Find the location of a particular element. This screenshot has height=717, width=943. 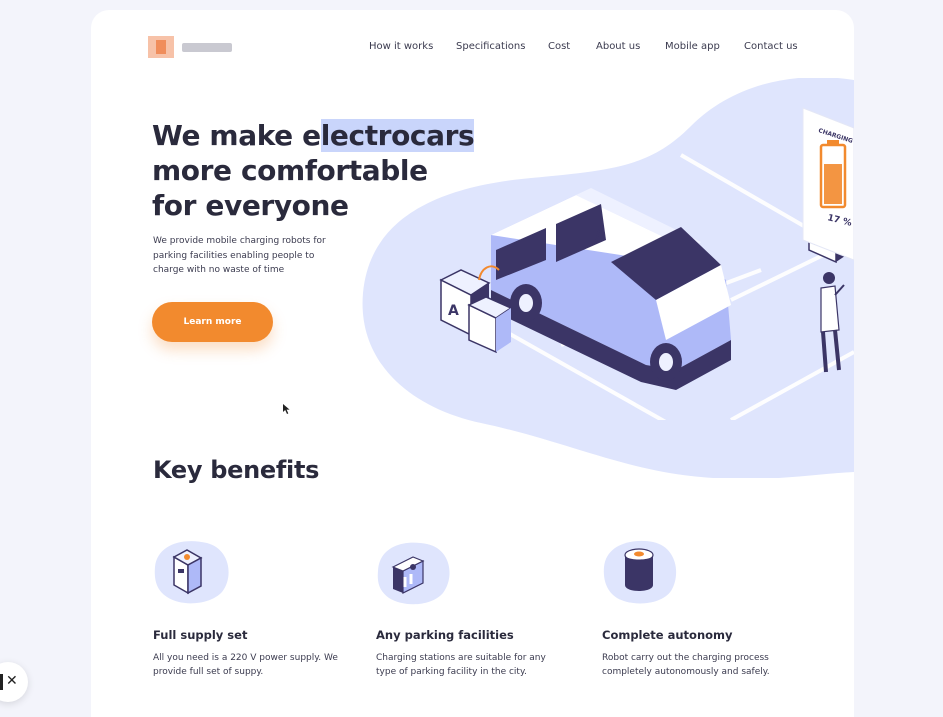

van is located at coordinates (611, 289).